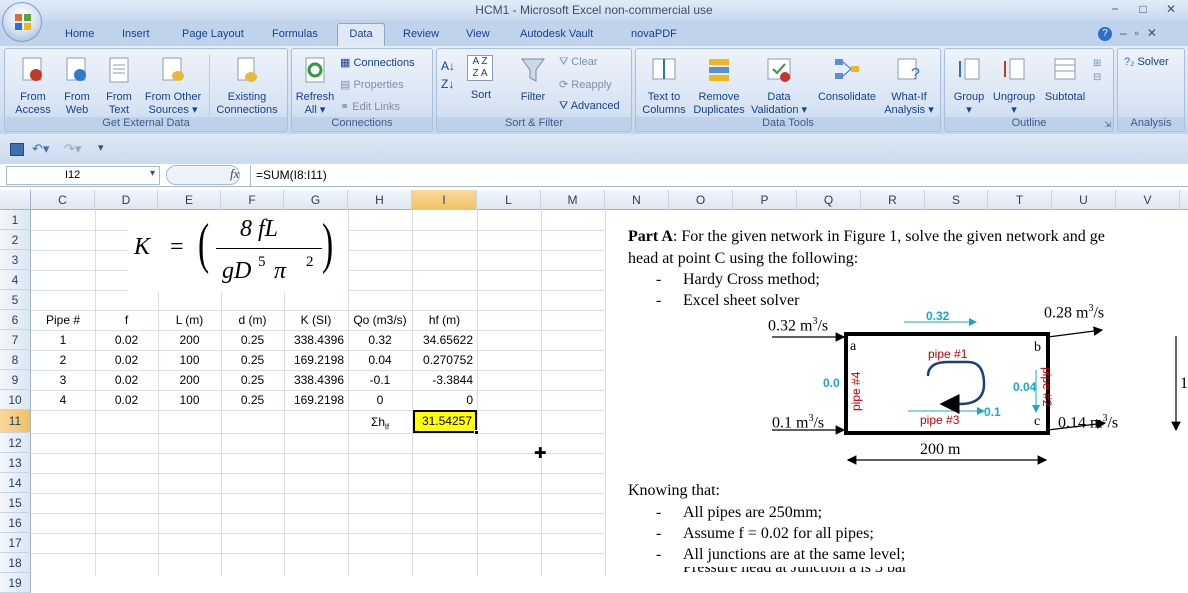 The image size is (1188, 593). I want to click on table-cell: 338.4396, so click(316, 340).